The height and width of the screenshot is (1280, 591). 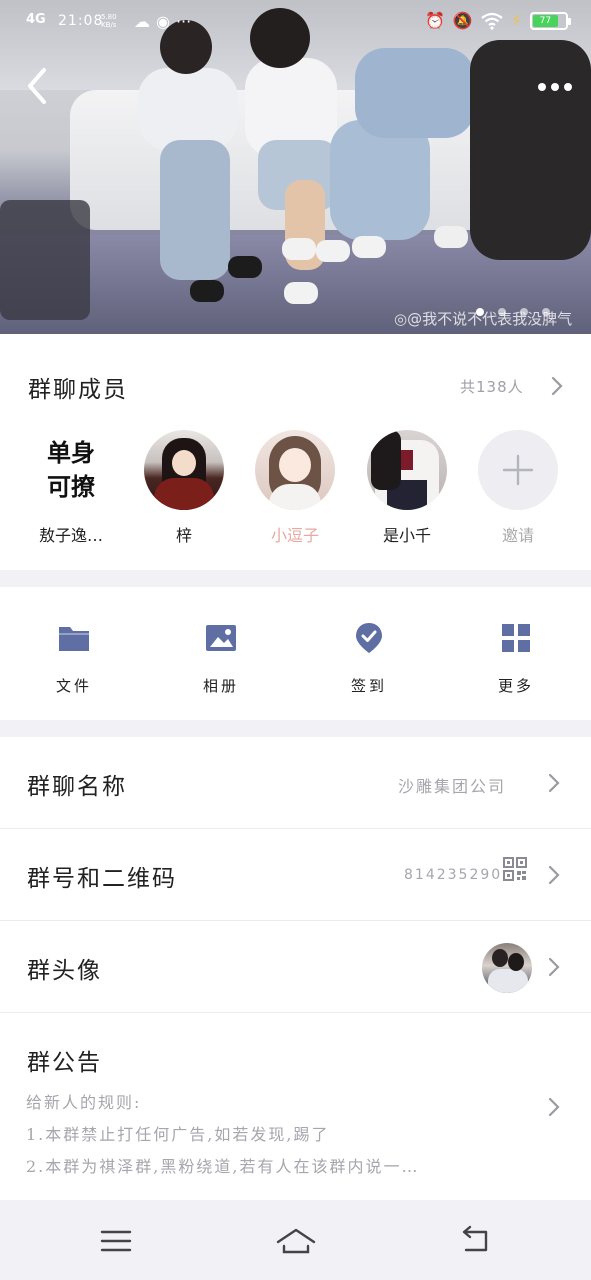 What do you see at coordinates (516, 658) in the screenshot?
I see `more-button: 更多` at bounding box center [516, 658].